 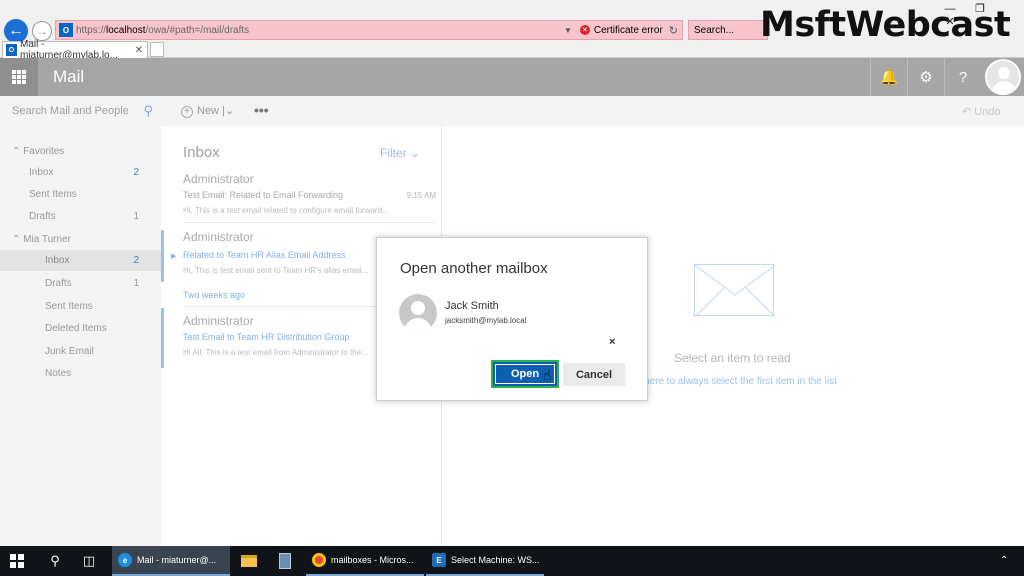 I want to click on date-group-label: Two weeks ago, so click(x=214, y=295).